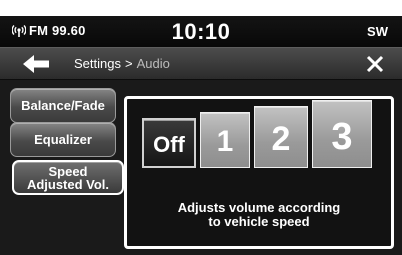  What do you see at coordinates (259, 221) in the screenshot?
I see `description-line2: to vehicle speed` at bounding box center [259, 221].